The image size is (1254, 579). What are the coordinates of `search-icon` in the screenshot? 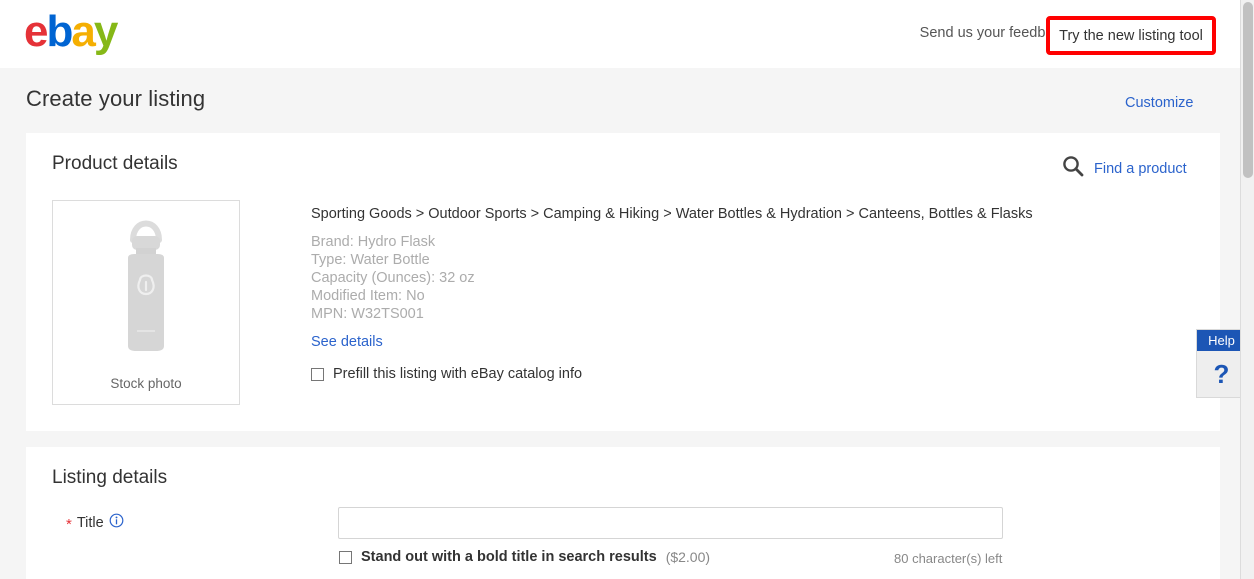 It's located at (1073, 168).